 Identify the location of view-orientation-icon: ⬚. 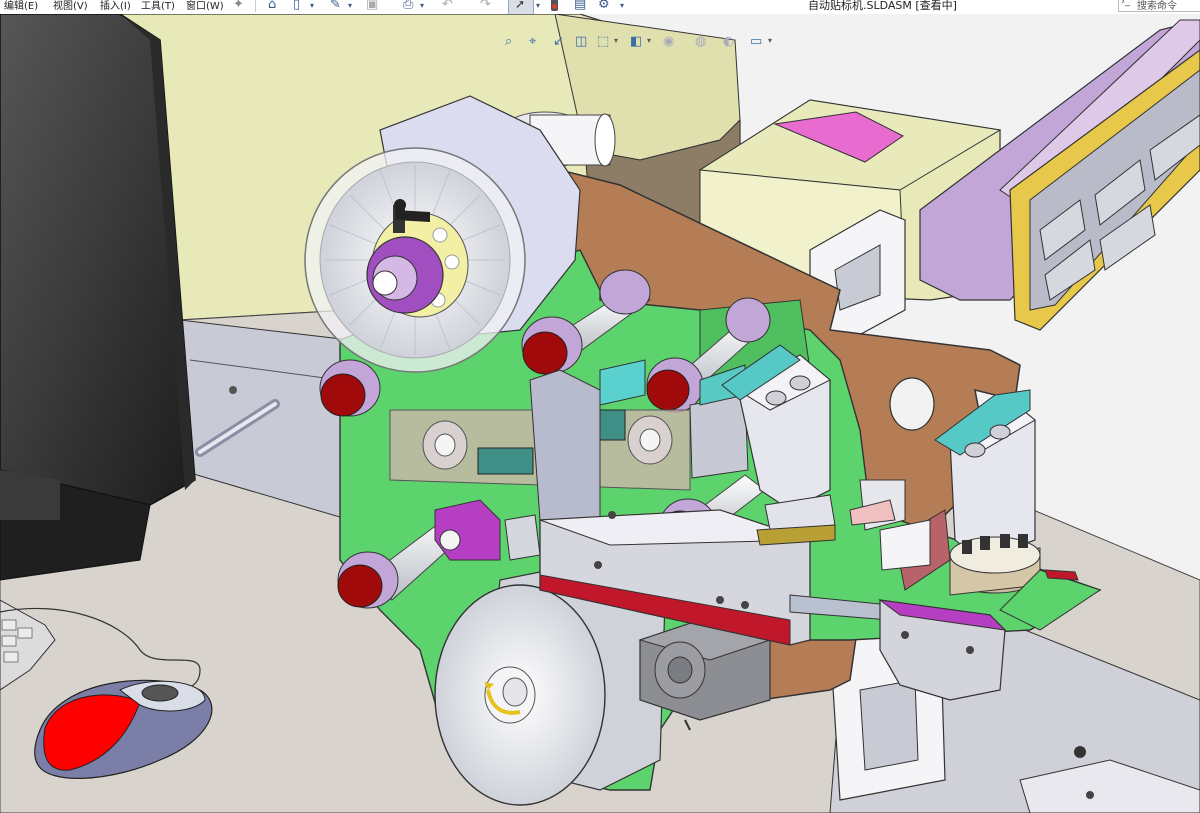
(603, 41).